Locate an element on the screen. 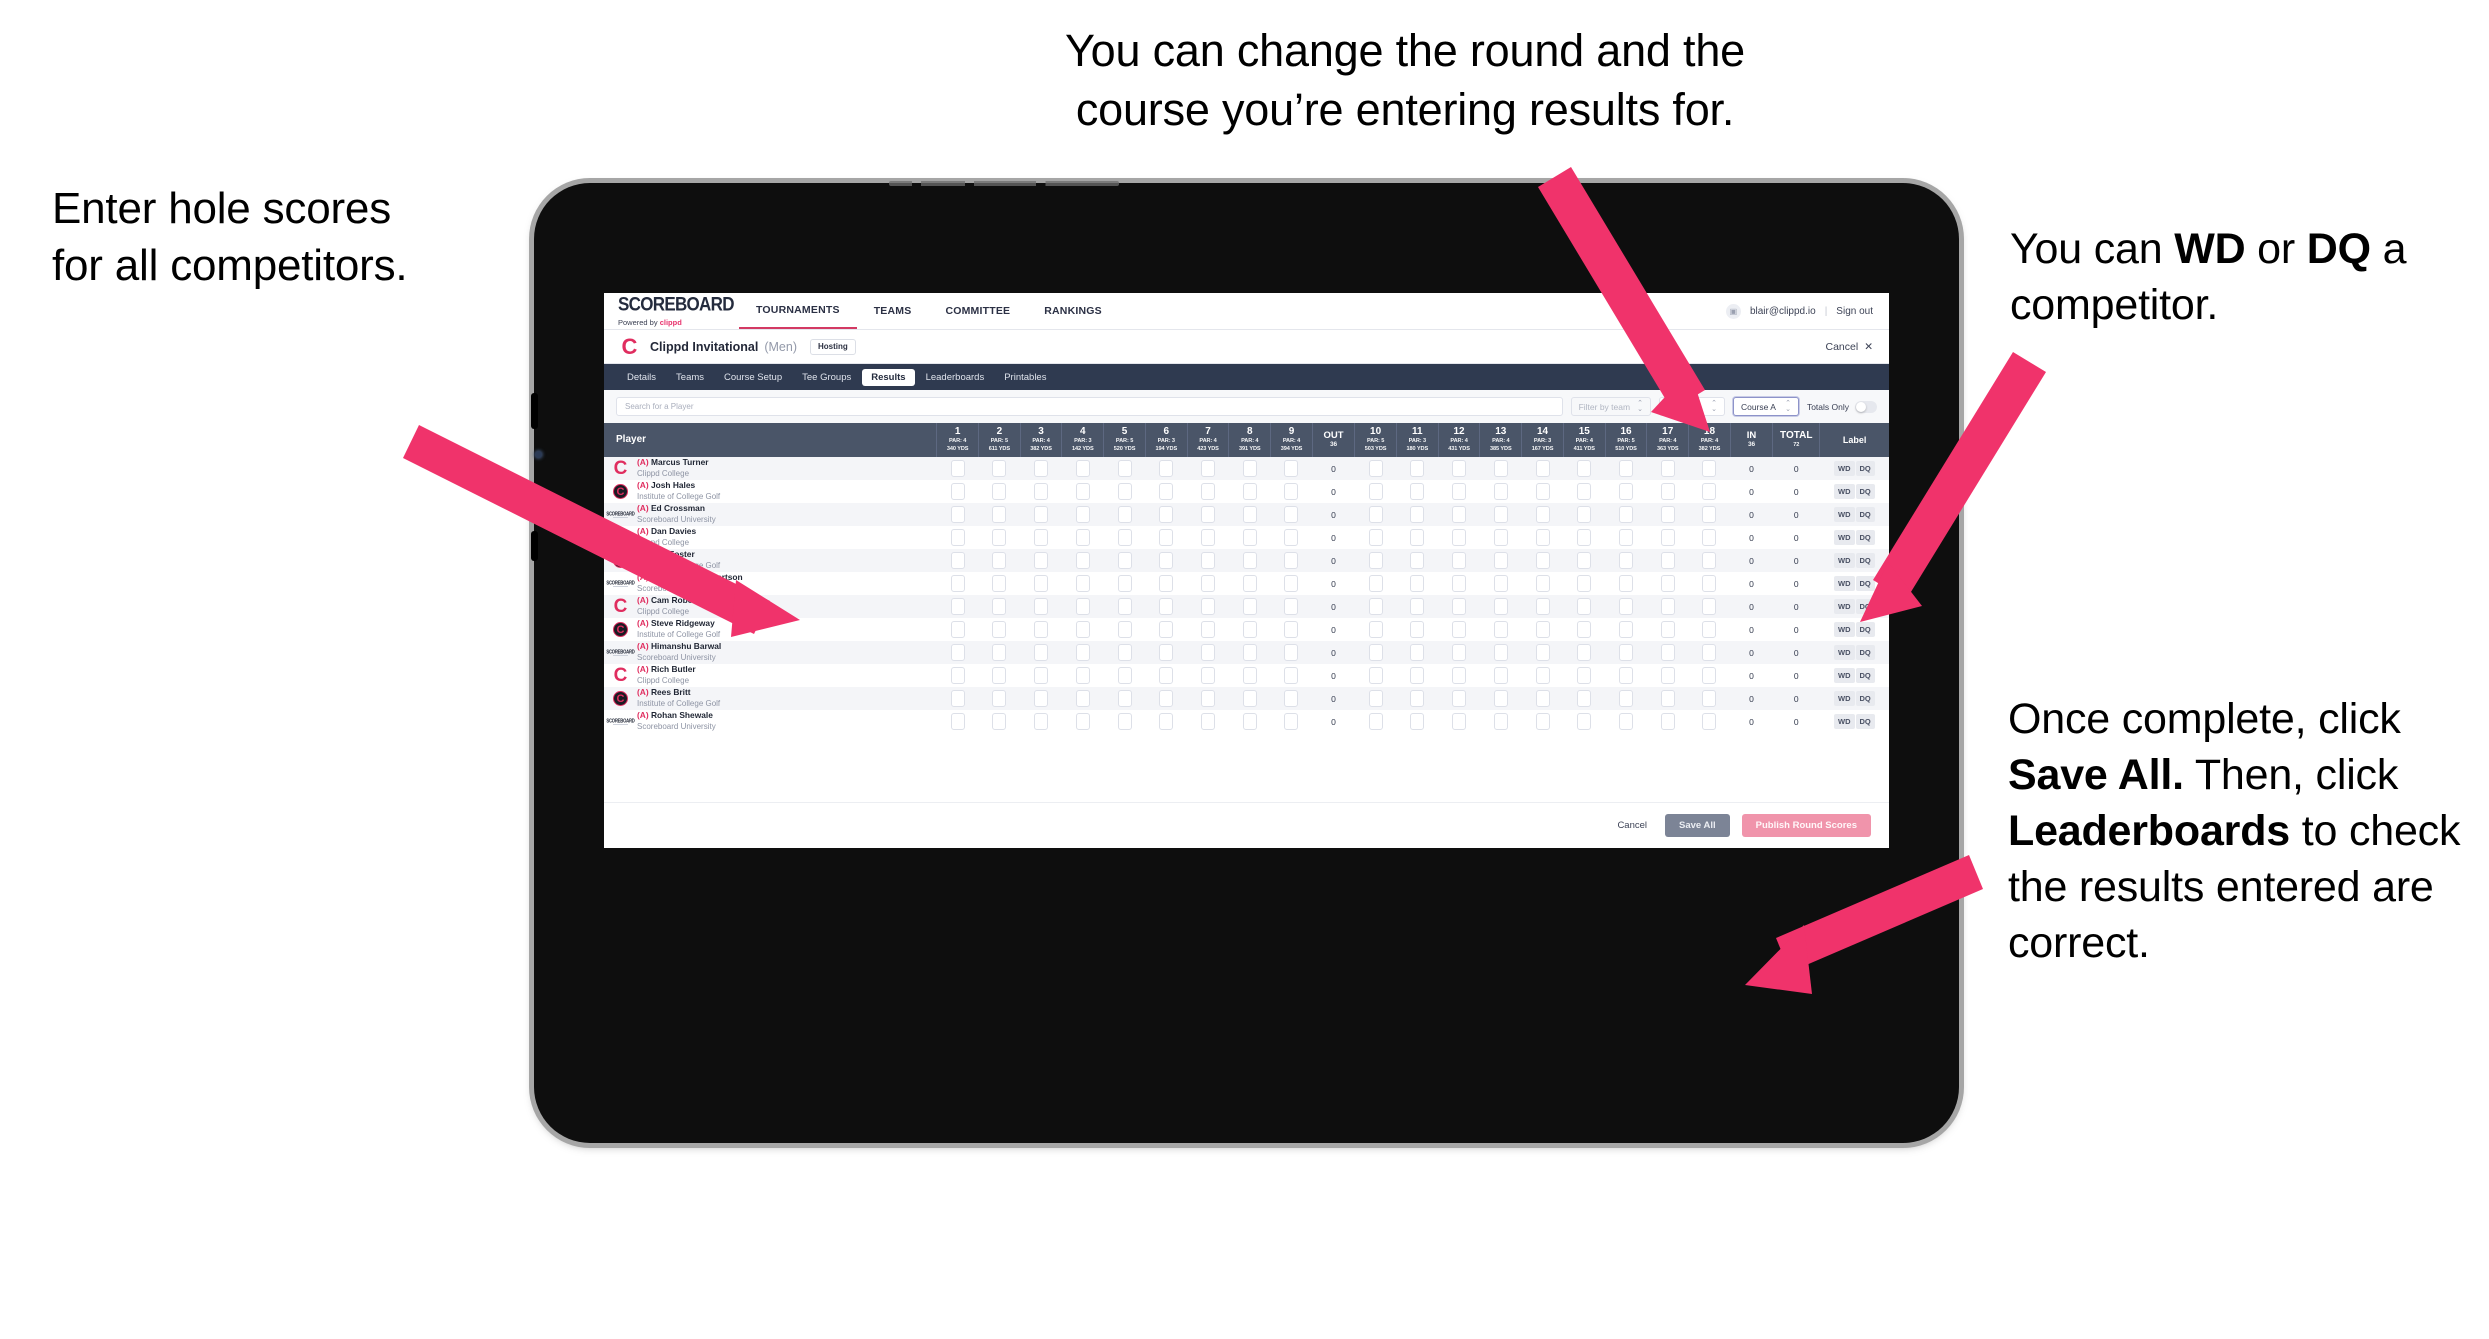 The image size is (2489, 1339). totals-only-toggle is located at coordinates (1866, 406).